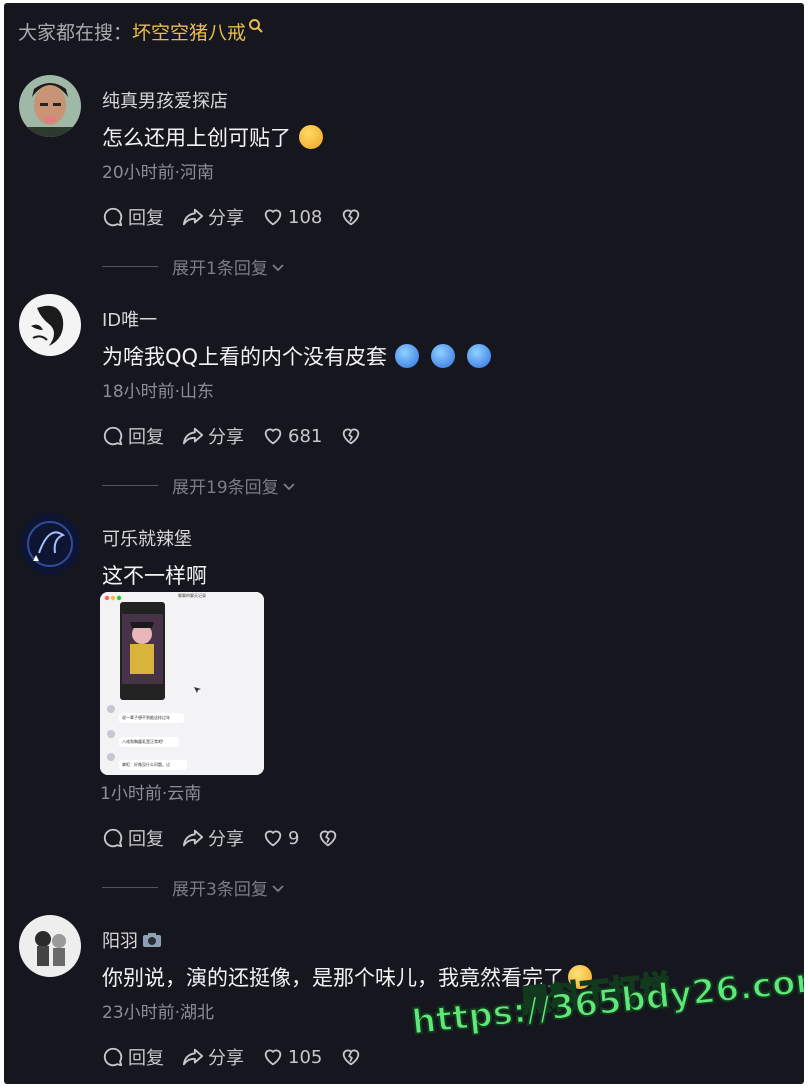  What do you see at coordinates (333, 978) in the screenshot?
I see `comment-text-content: 你别说，演的还挺像，是那个味儿，我竟然看完了` at bounding box center [333, 978].